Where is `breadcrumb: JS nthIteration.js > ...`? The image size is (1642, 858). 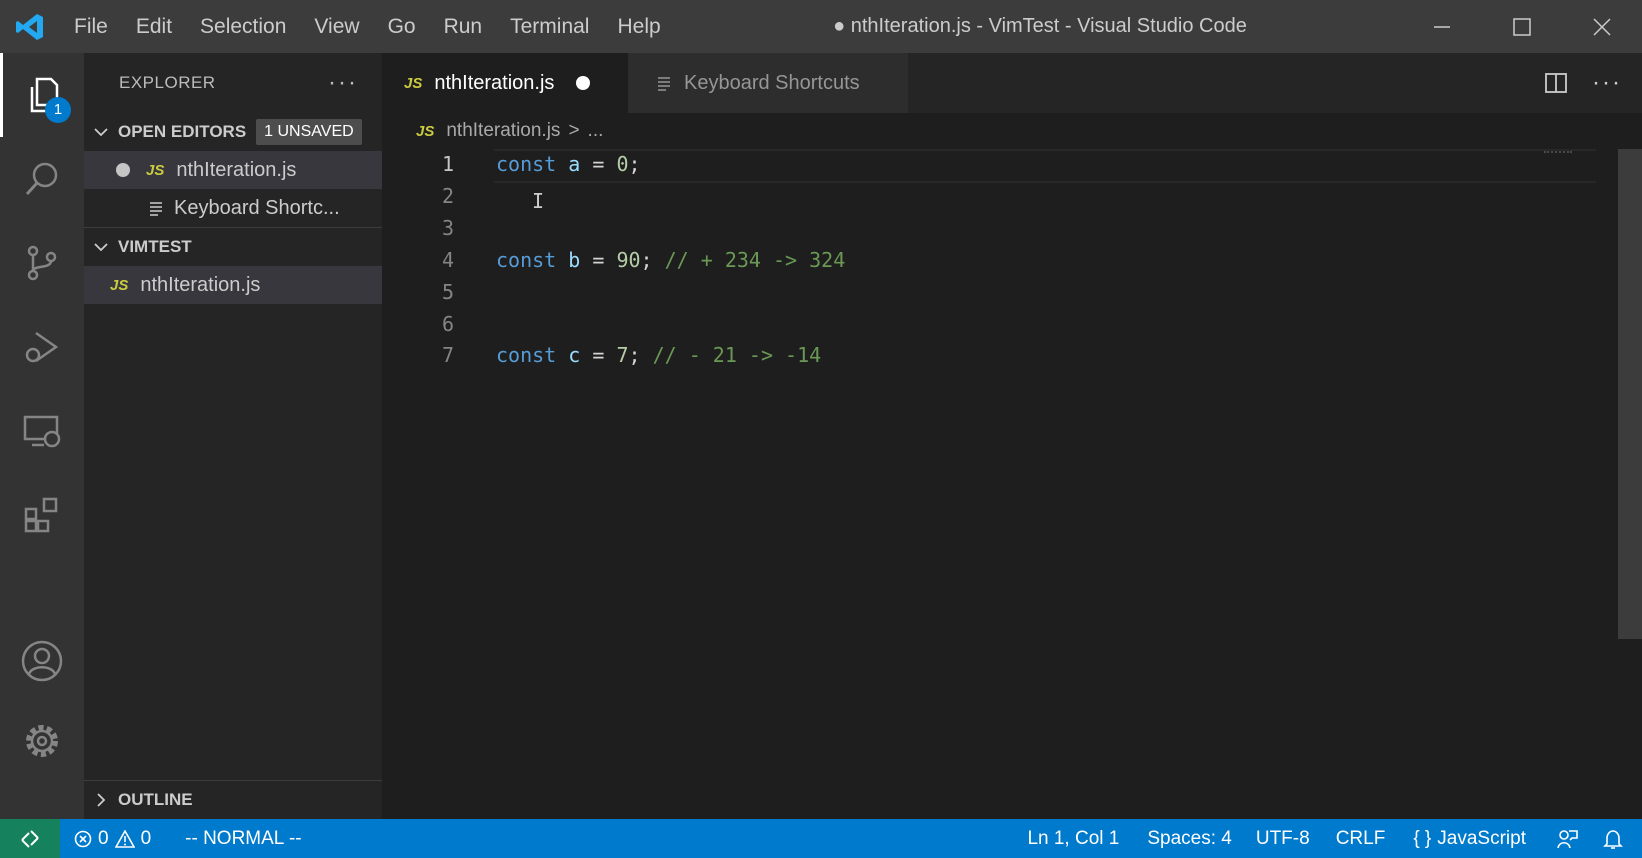
breadcrumb: JS nthIteration.js > ... is located at coordinates (1012, 131).